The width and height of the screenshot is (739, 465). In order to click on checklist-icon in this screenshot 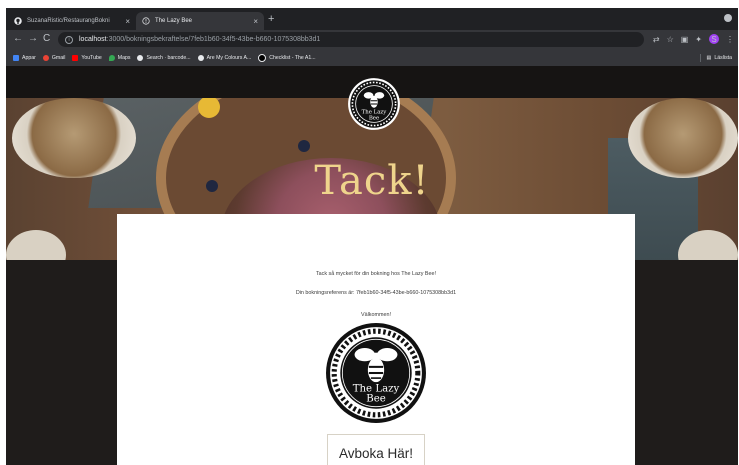, I will do `click(262, 58)`.